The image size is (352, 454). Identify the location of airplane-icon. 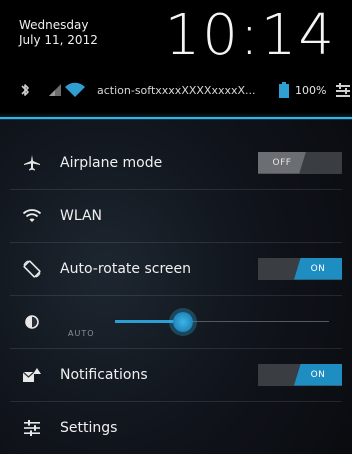
(32, 163).